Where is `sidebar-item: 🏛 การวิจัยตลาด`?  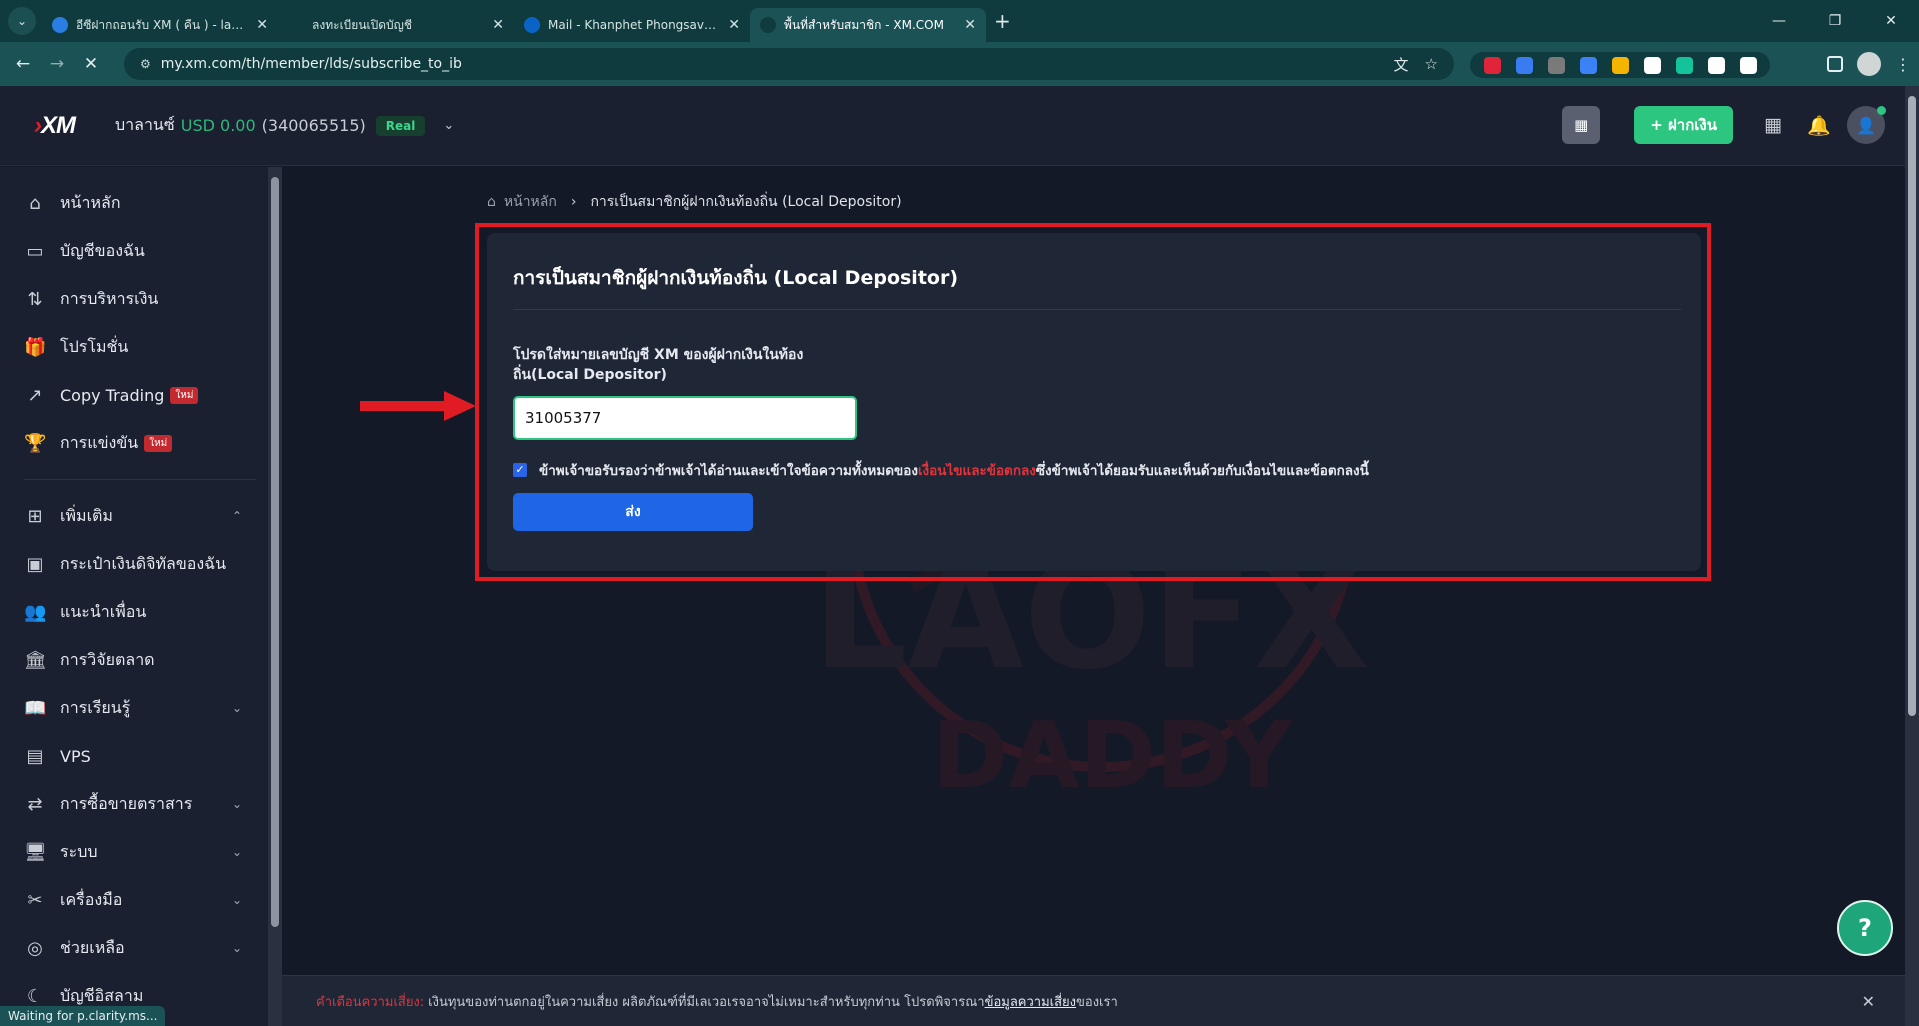 sidebar-item: 🏛 การวิจัยตลาด is located at coordinates (134, 660).